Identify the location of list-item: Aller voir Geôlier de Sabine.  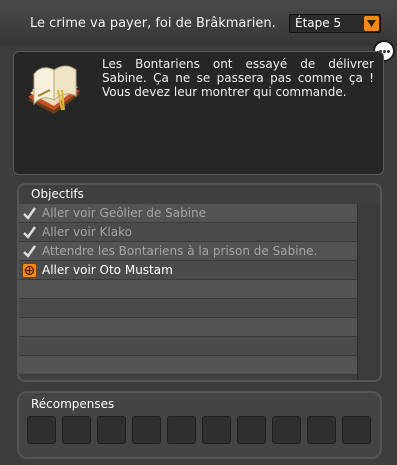
(188, 213).